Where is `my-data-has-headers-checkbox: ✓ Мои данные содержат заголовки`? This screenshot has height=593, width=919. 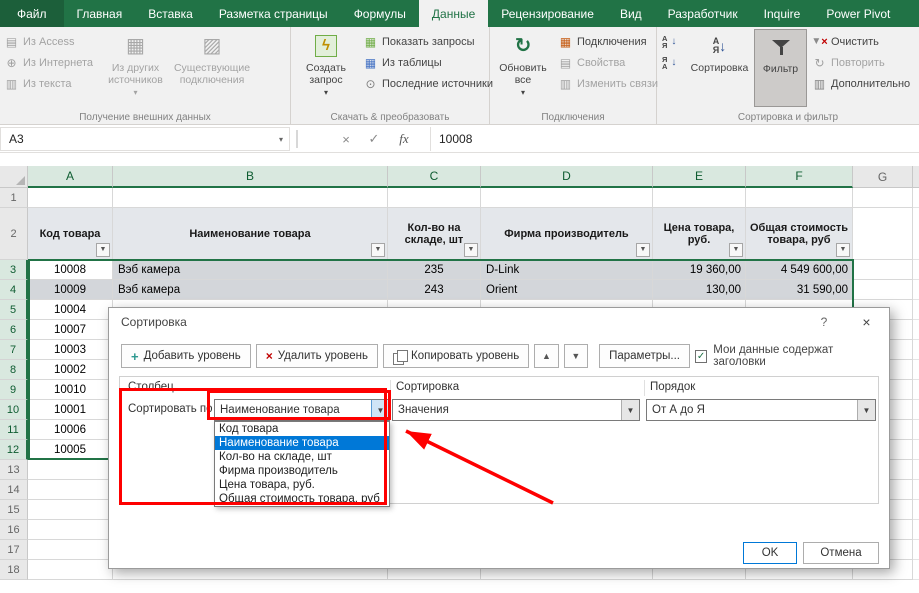
my-data-has-headers-checkbox: ✓ Мои данные содержат заголовки is located at coordinates (786, 356).